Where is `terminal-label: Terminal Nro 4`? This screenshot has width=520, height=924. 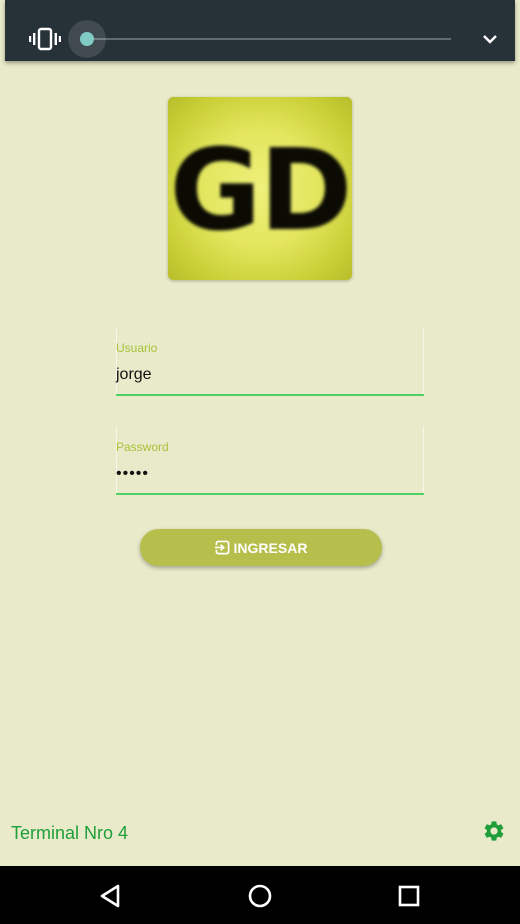 terminal-label: Terminal Nro 4 is located at coordinates (70, 833).